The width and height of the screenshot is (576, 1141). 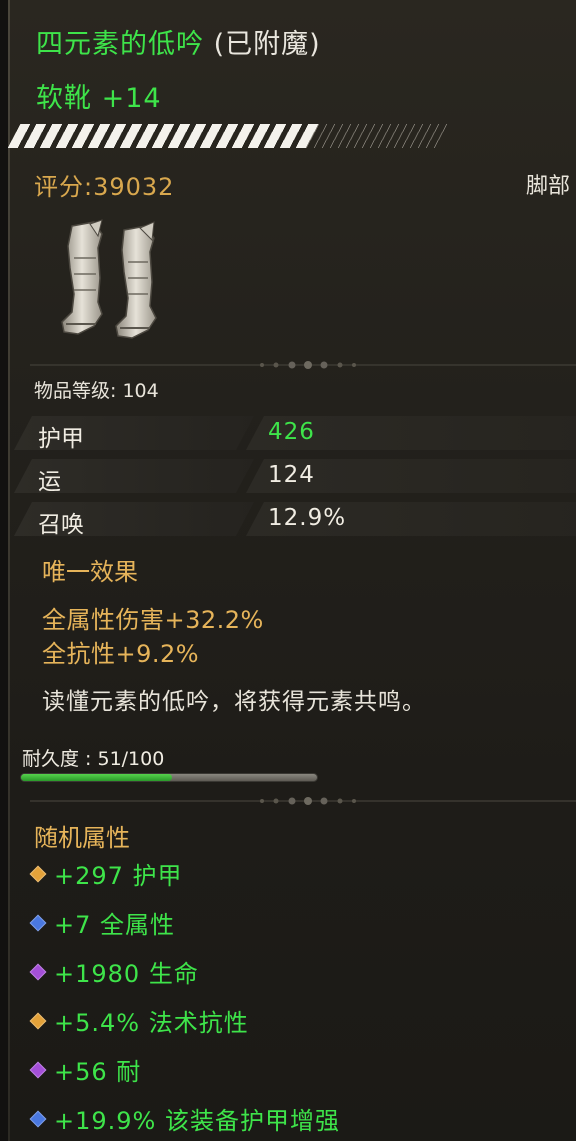 I want to click on random-attribute-text: +297 护甲, so click(x=118, y=876).